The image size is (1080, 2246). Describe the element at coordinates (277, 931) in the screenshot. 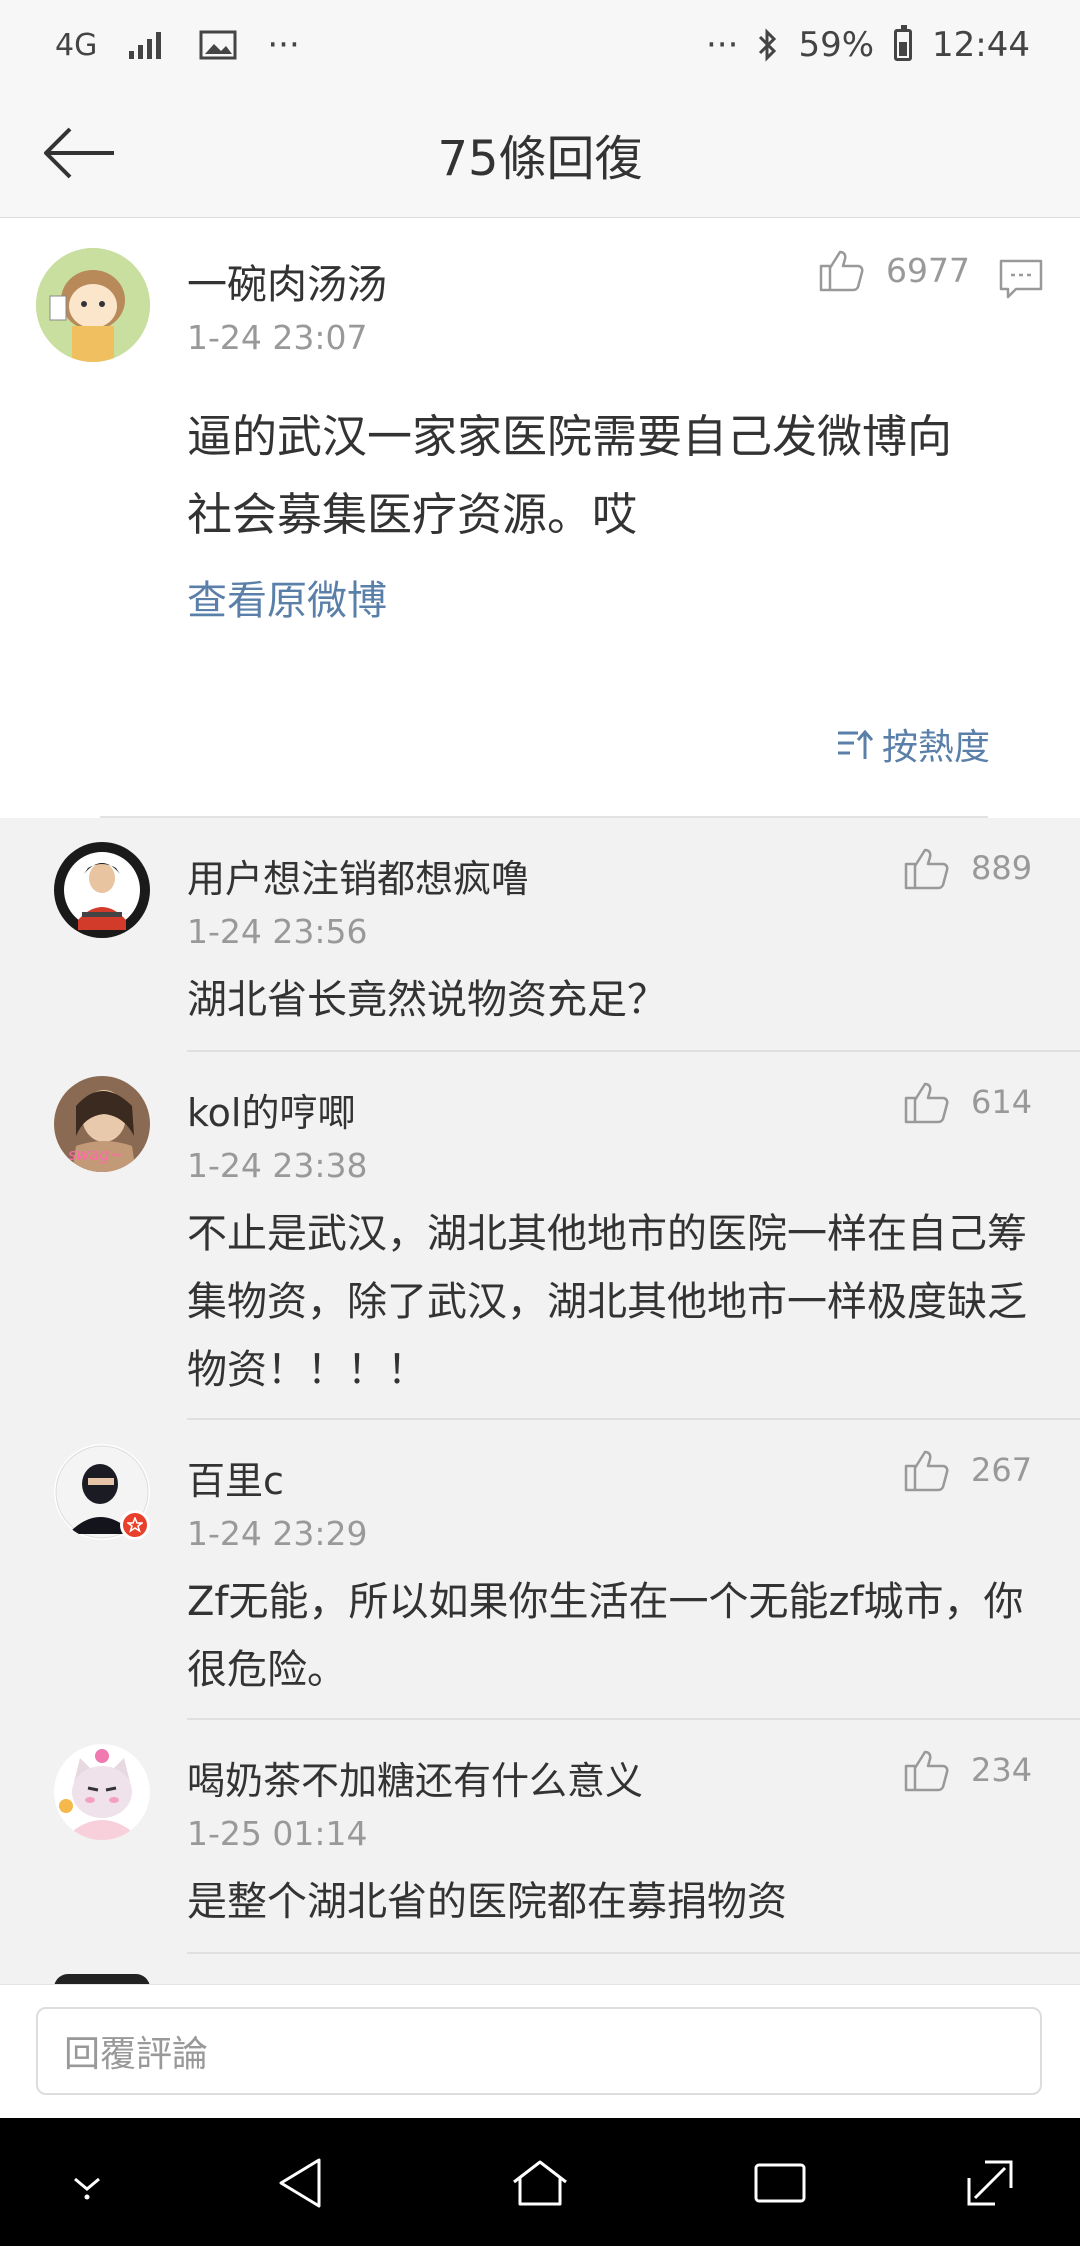

I see `comment-time: 1-24 23:56` at that location.